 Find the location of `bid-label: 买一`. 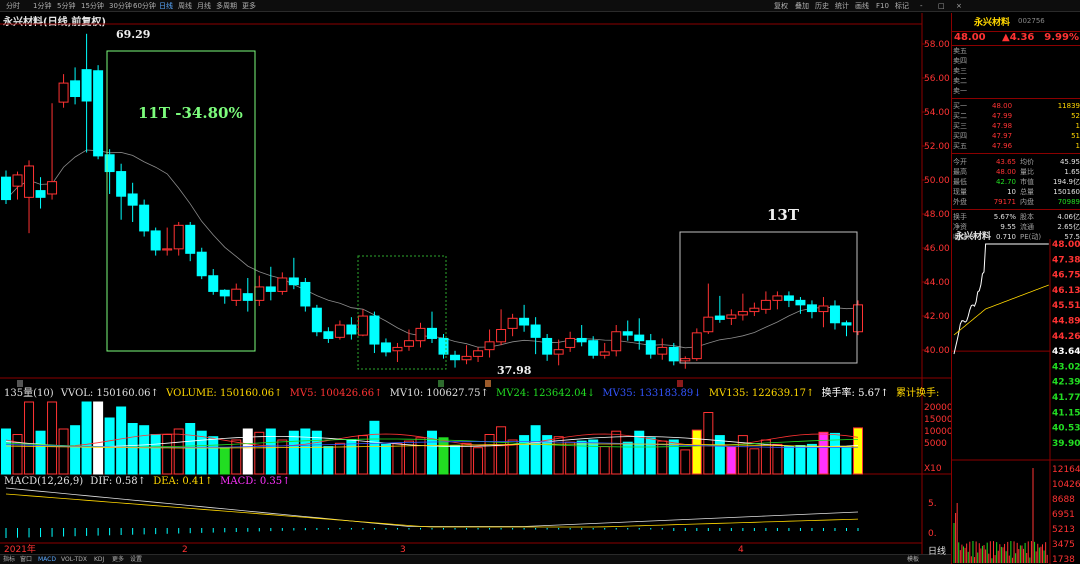

bid-label: 买一 is located at coordinates (960, 106).